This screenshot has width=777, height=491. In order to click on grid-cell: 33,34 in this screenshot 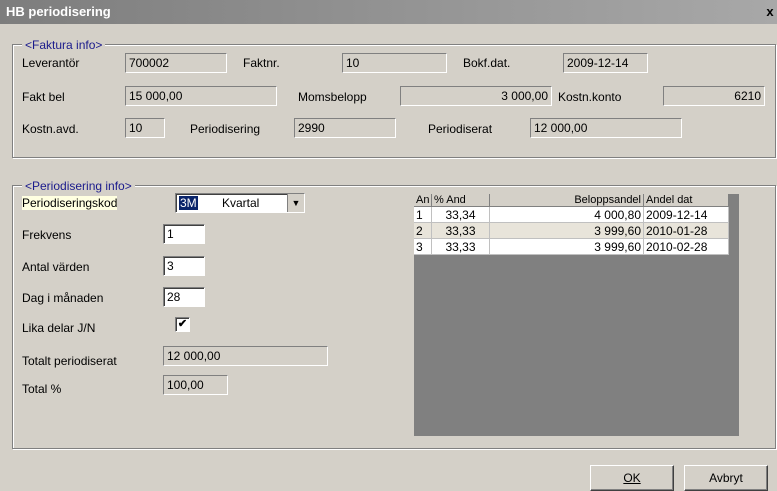, I will do `click(461, 215)`.